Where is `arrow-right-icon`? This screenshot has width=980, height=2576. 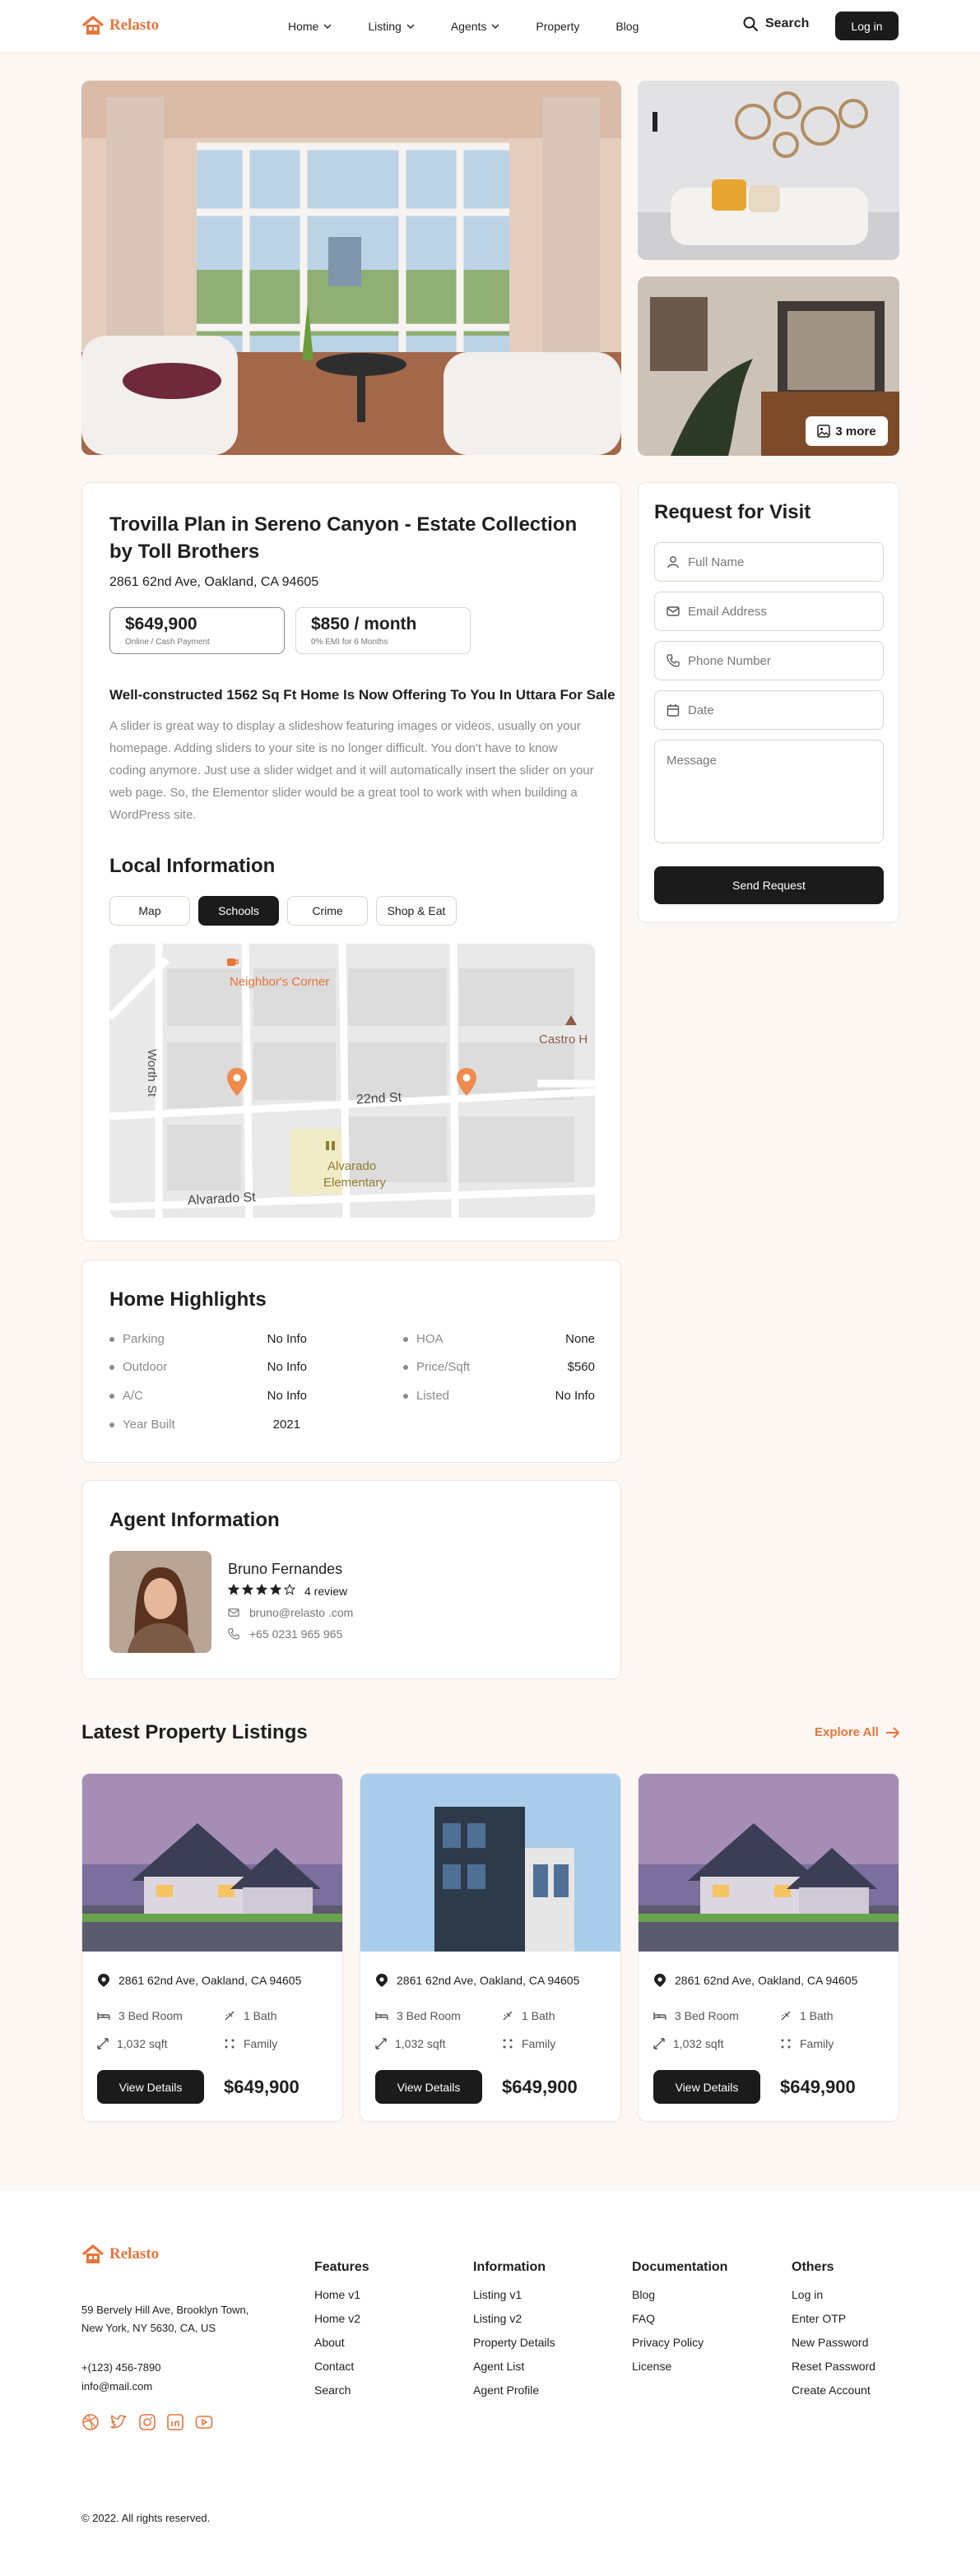 arrow-right-icon is located at coordinates (892, 1732).